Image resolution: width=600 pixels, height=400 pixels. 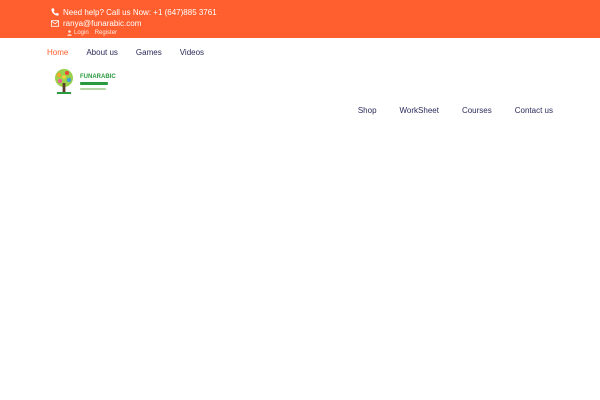 What do you see at coordinates (64, 81) in the screenshot?
I see `tree-logo-icon` at bounding box center [64, 81].